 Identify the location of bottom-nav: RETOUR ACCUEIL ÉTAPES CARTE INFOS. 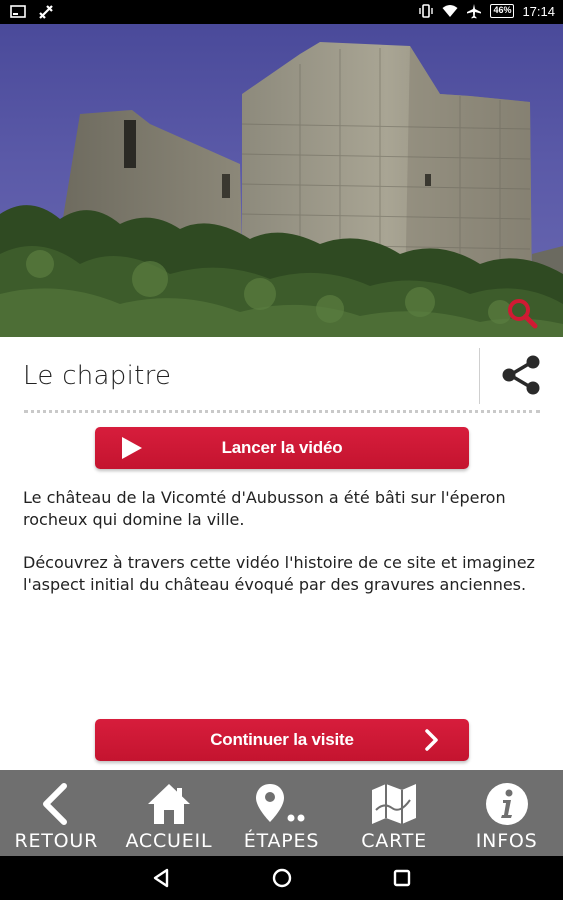
(281, 813).